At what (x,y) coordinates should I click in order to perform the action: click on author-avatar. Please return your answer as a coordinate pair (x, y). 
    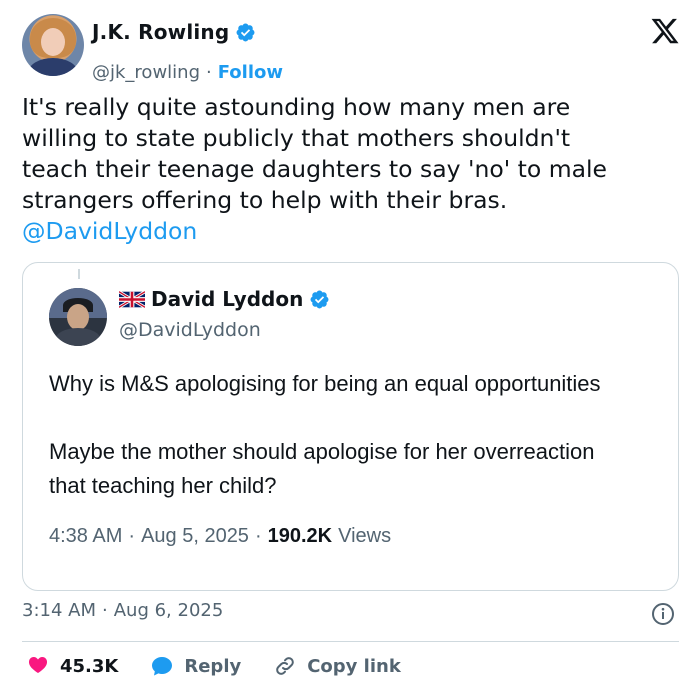
    Looking at the image, I should click on (53, 45).